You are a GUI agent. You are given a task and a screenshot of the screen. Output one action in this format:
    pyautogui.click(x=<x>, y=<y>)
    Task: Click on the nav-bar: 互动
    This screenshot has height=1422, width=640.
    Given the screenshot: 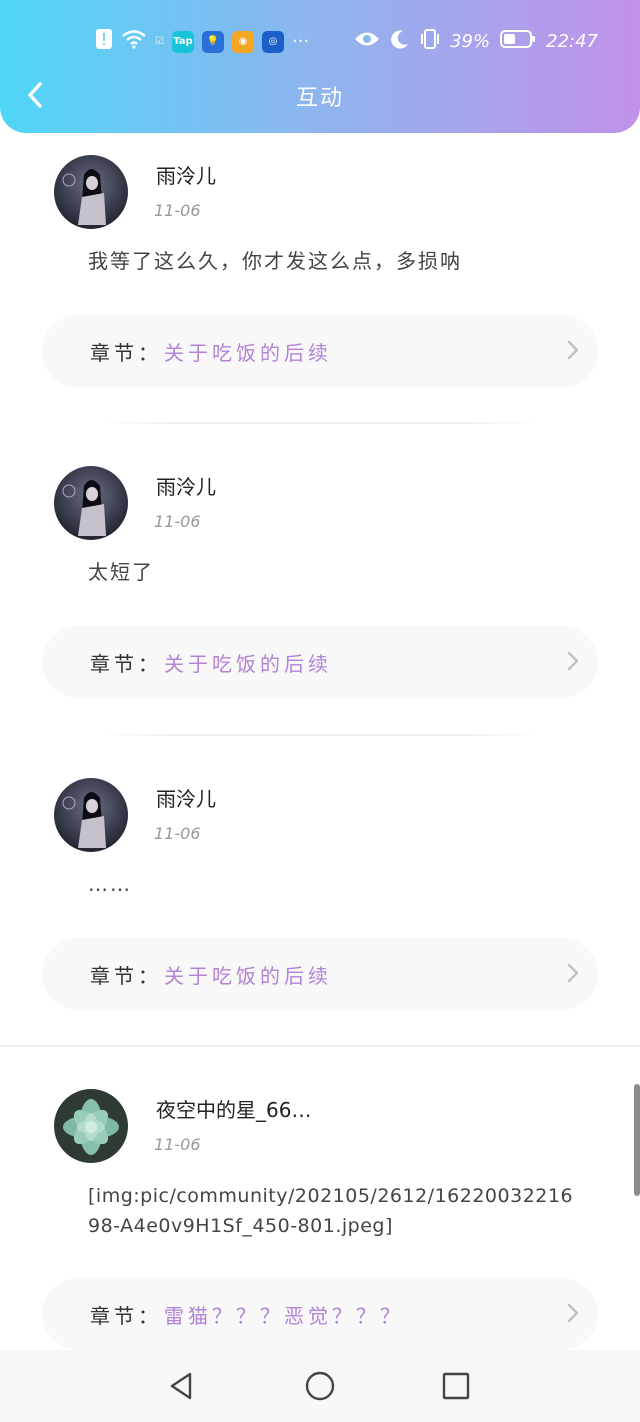 What is the action you would take?
    pyautogui.click(x=320, y=95)
    